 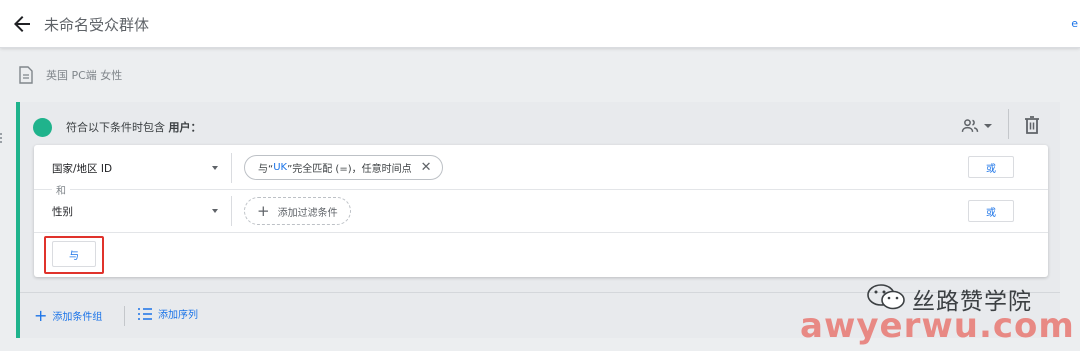 What do you see at coordinates (178, 315) in the screenshot?
I see `add-sequence-label: 添加序列` at bounding box center [178, 315].